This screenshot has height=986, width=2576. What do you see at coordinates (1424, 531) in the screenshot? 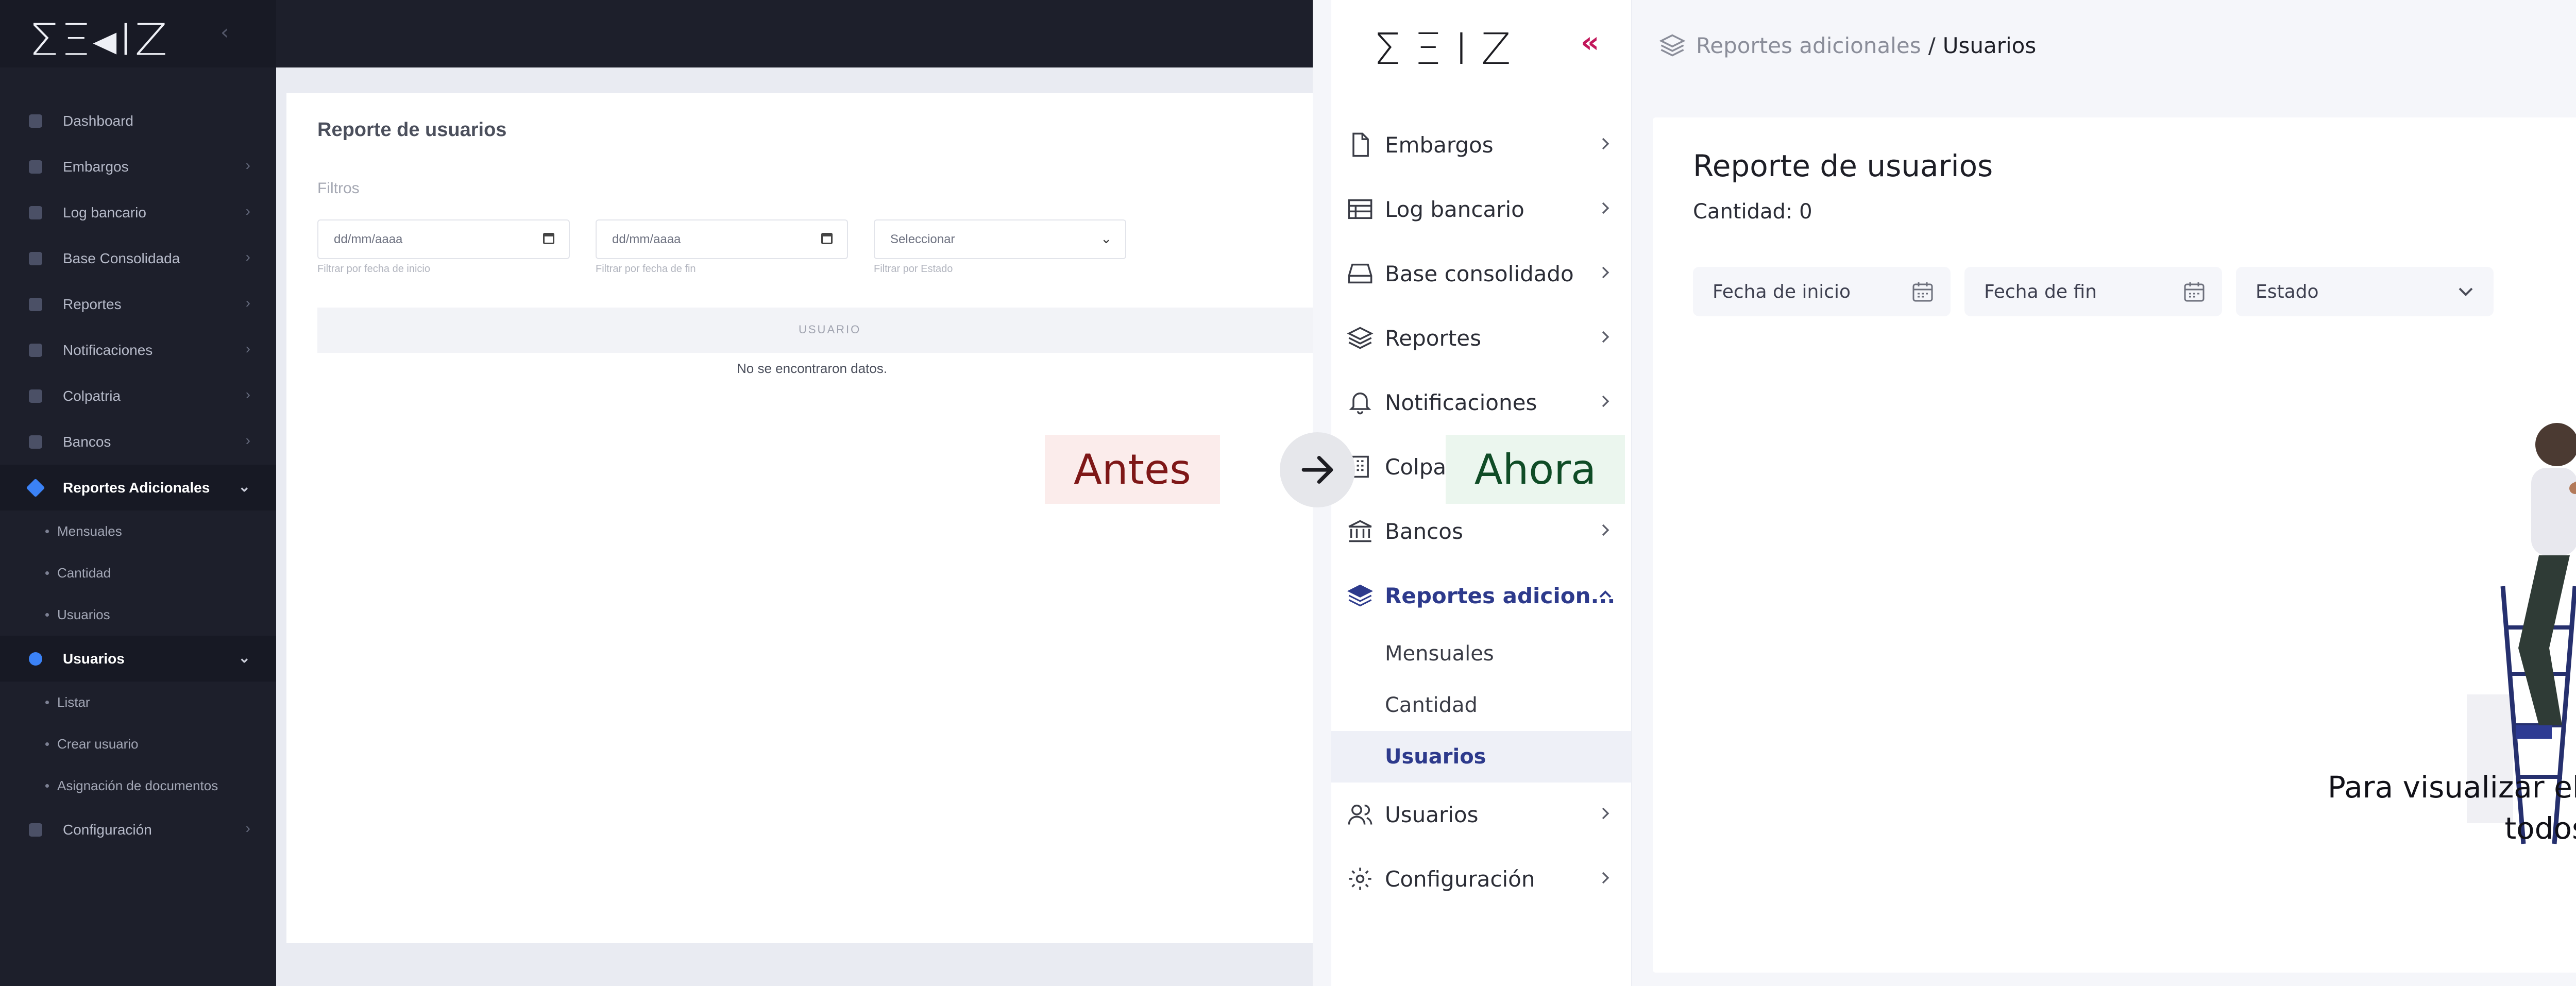
I see `sidebar-item-label: Bancos` at bounding box center [1424, 531].